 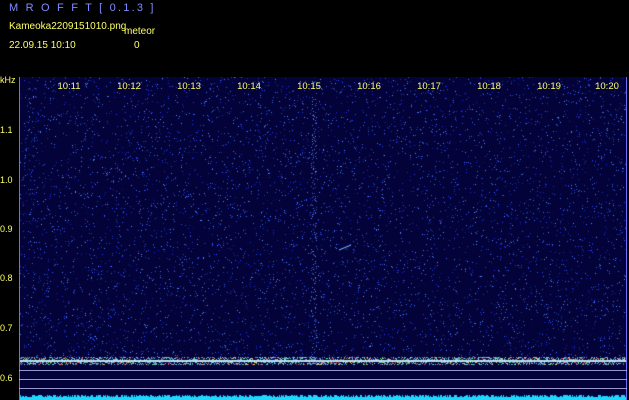 I want to click on x-tick-label: 10:12, so click(x=129, y=86).